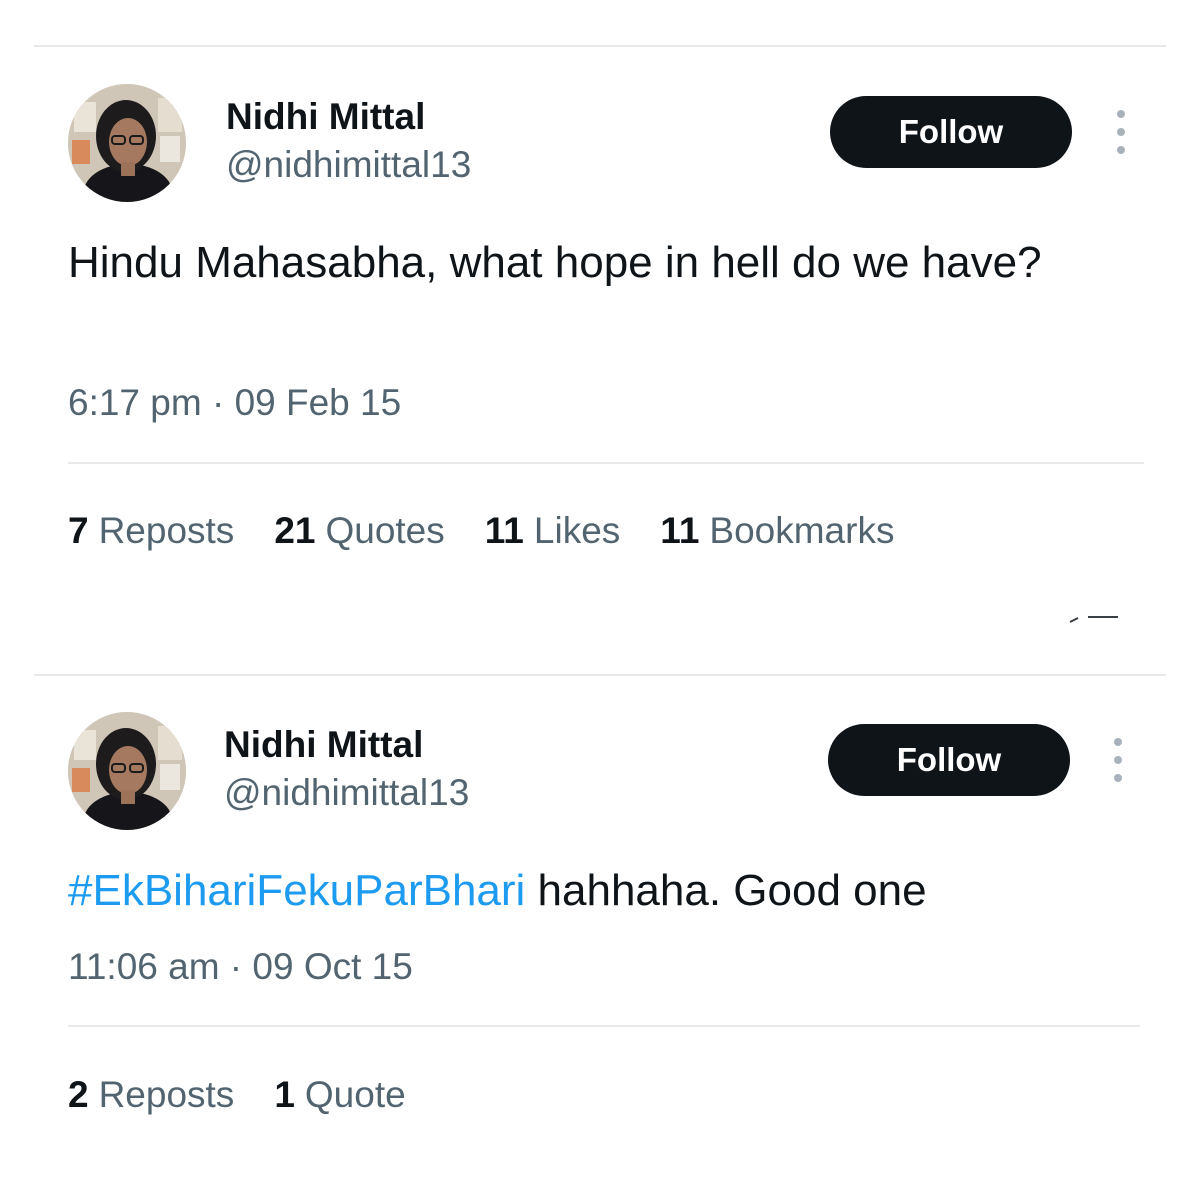 This screenshot has width=1200, height=1200. I want to click on stat-reposts: 2 Reposts, so click(151, 1095).